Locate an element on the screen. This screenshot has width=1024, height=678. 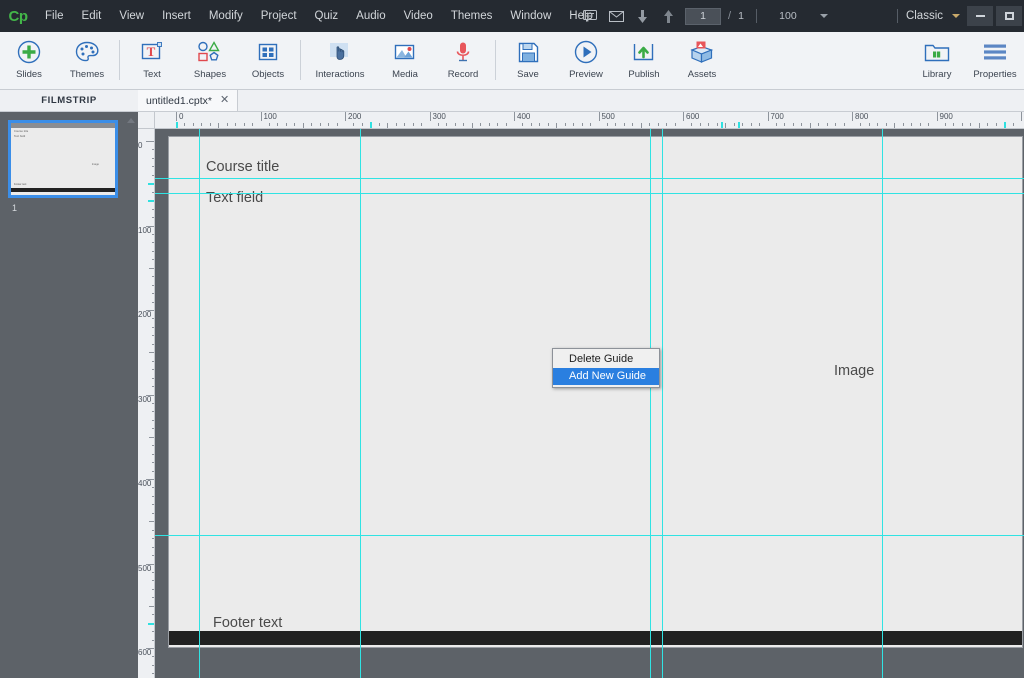
context-menu-item-delete-guide: Delete Guide is located at coordinates (606, 359).